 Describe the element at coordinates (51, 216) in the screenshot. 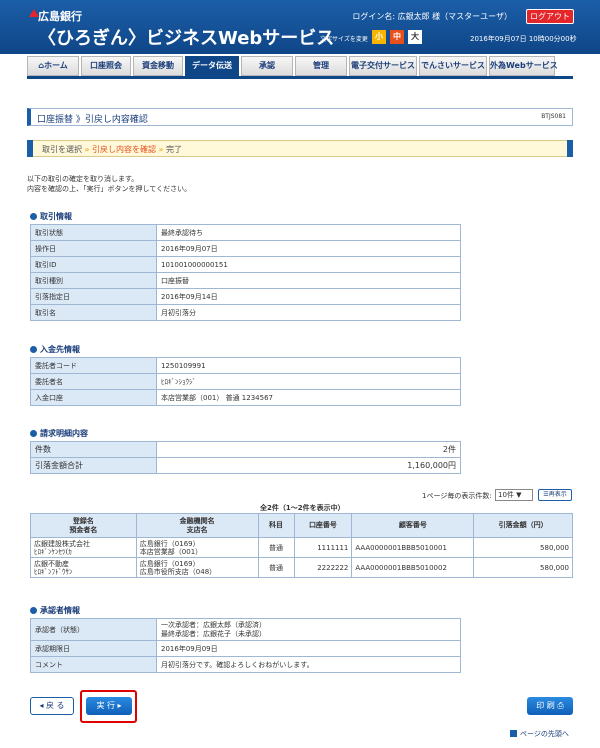

I see `section-title-transaction: 取引情報` at that location.